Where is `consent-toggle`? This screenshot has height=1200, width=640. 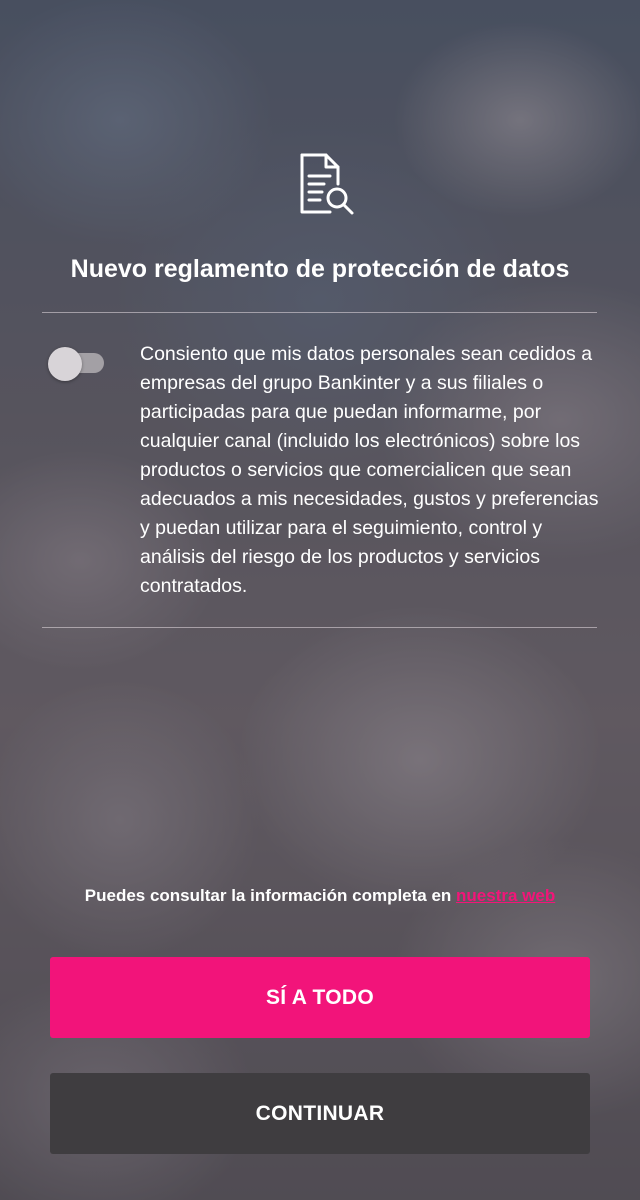
consent-toggle is located at coordinates (77, 364).